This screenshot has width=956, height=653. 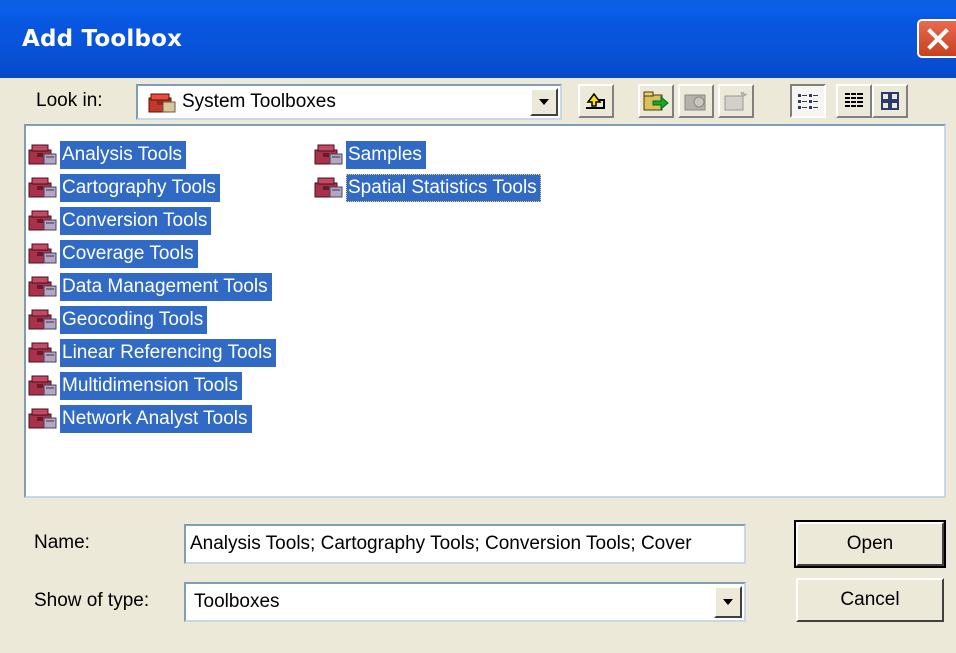 I want to click on close-icon, so click(x=938, y=39).